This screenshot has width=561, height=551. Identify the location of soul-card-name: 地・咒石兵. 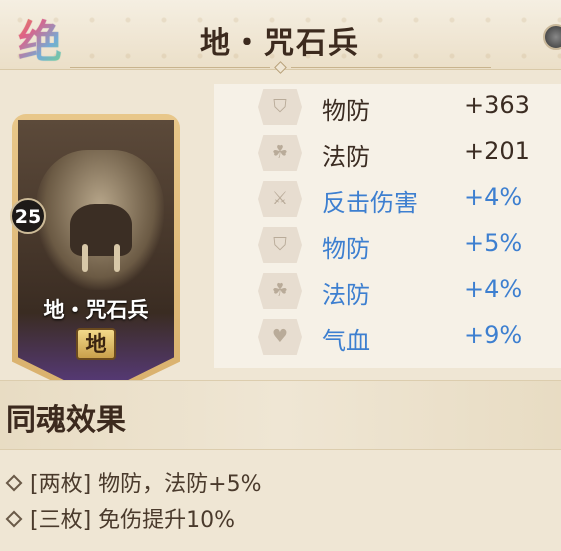
(96, 310).